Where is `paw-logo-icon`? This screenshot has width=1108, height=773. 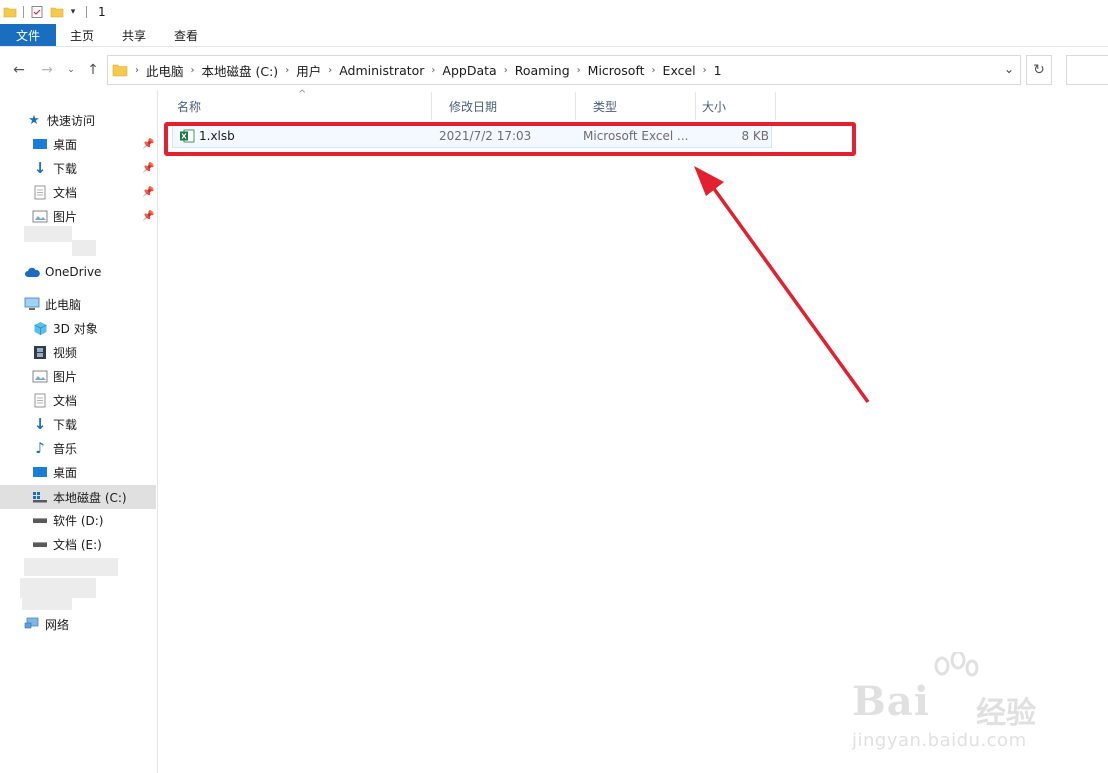
paw-logo-icon is located at coordinates (956, 664).